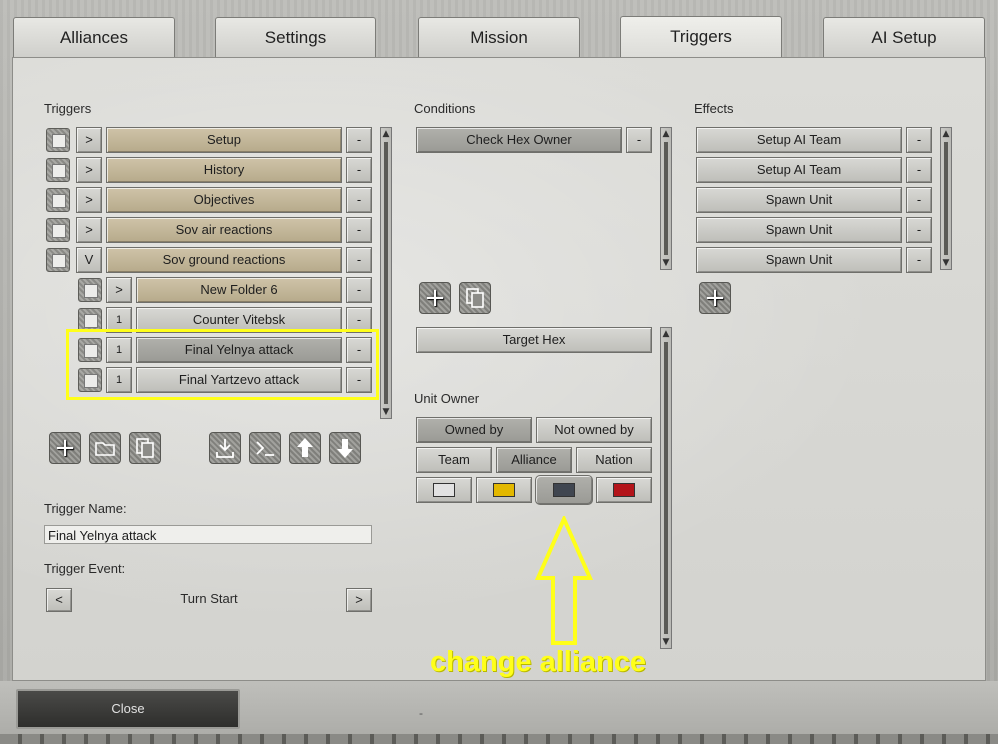 Image resolution: width=998 pixels, height=744 pixels. What do you see at coordinates (208, 534) in the screenshot?
I see `trigger-name-input: Final Yelnya attack` at bounding box center [208, 534].